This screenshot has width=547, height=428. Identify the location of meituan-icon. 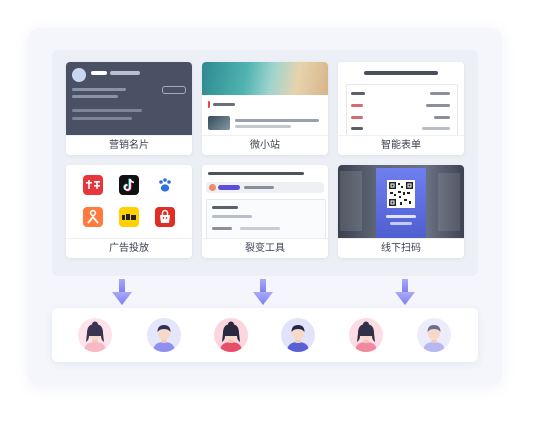
(129, 217).